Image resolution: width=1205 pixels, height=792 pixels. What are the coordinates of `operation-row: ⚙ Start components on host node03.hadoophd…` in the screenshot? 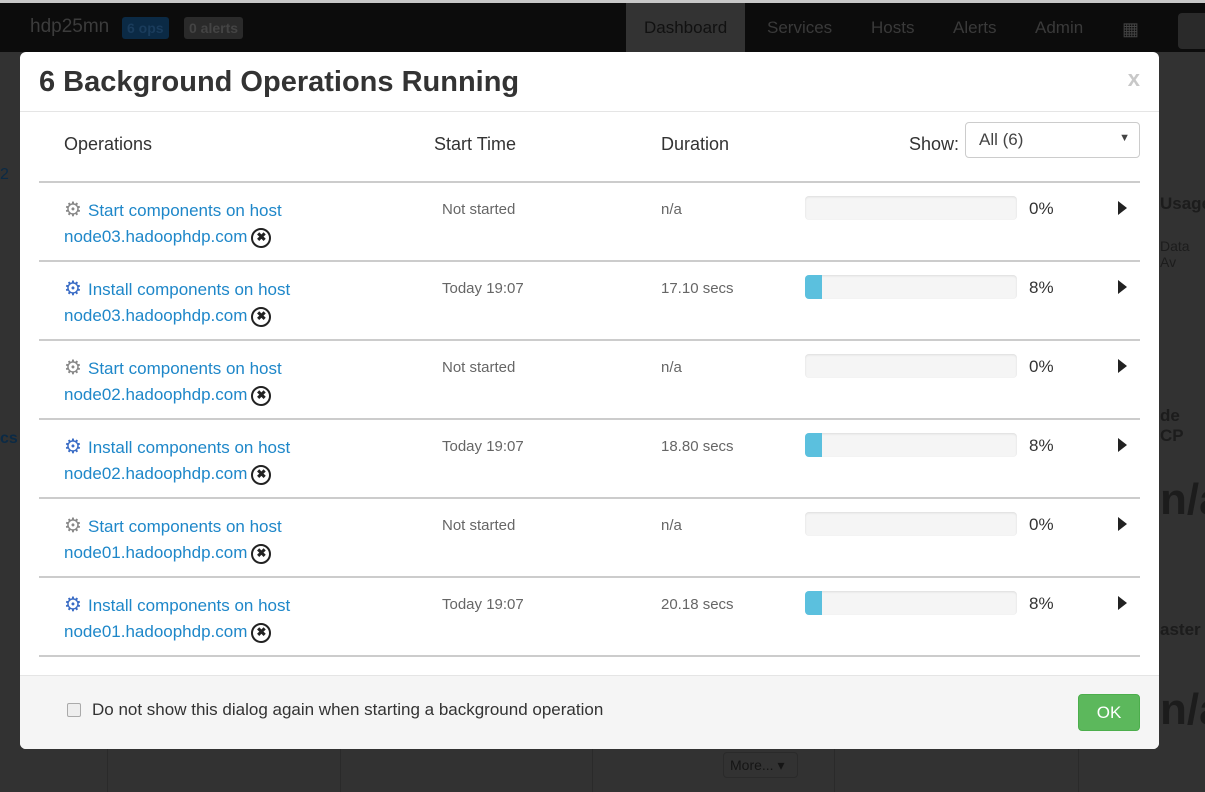 It's located at (589, 222).